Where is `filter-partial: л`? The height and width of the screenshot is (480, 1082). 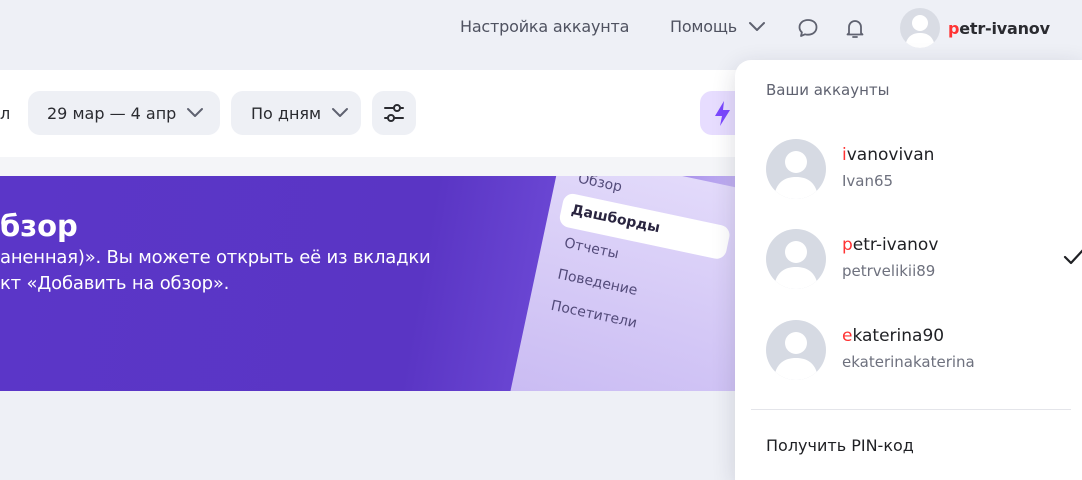 filter-partial: л is located at coordinates (15, 113).